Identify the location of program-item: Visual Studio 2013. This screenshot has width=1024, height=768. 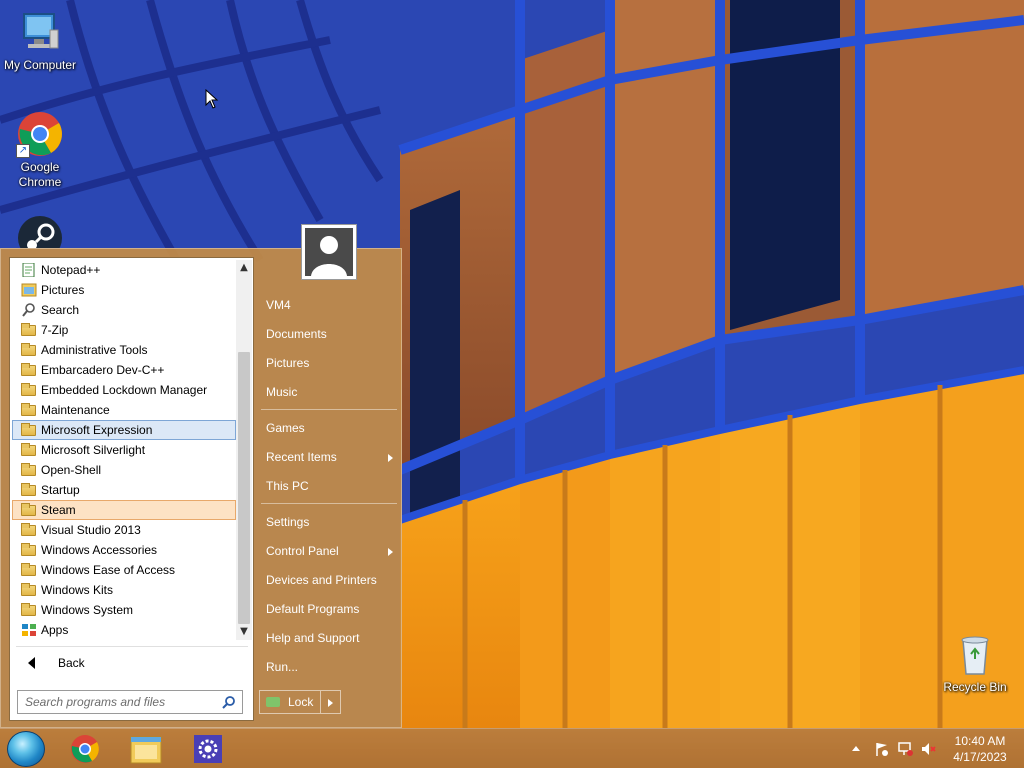
(124, 530).